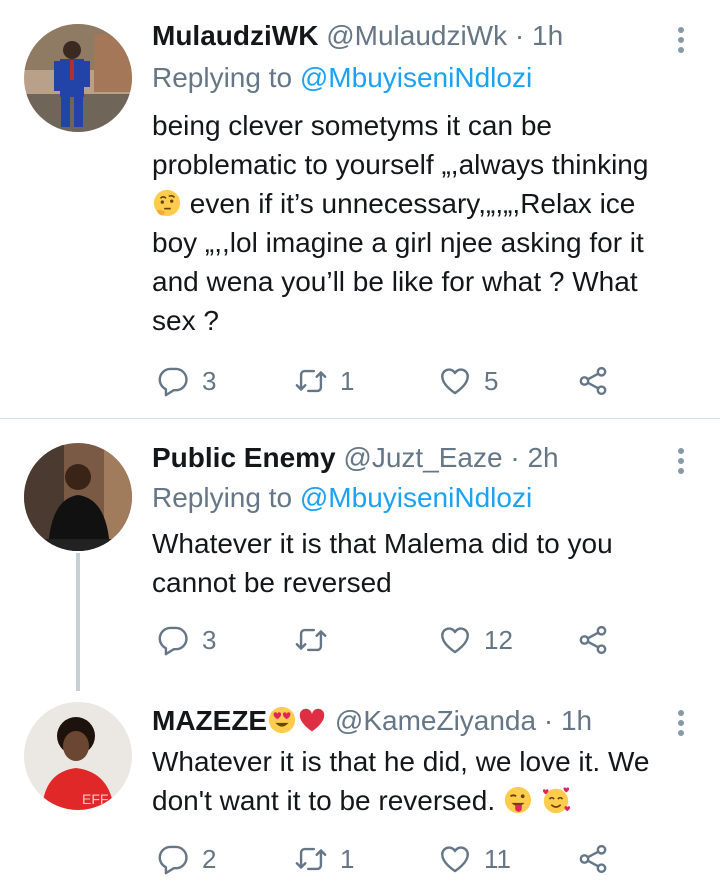  What do you see at coordinates (475, 640) in the screenshot?
I see `like-button: 12` at bounding box center [475, 640].